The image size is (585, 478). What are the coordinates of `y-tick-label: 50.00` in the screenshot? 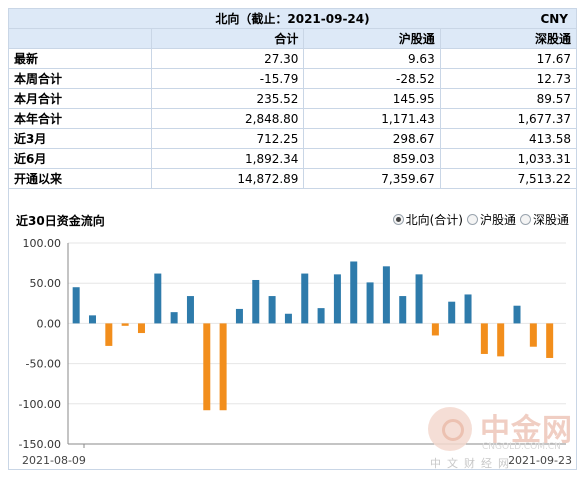 It's located at (46, 283).